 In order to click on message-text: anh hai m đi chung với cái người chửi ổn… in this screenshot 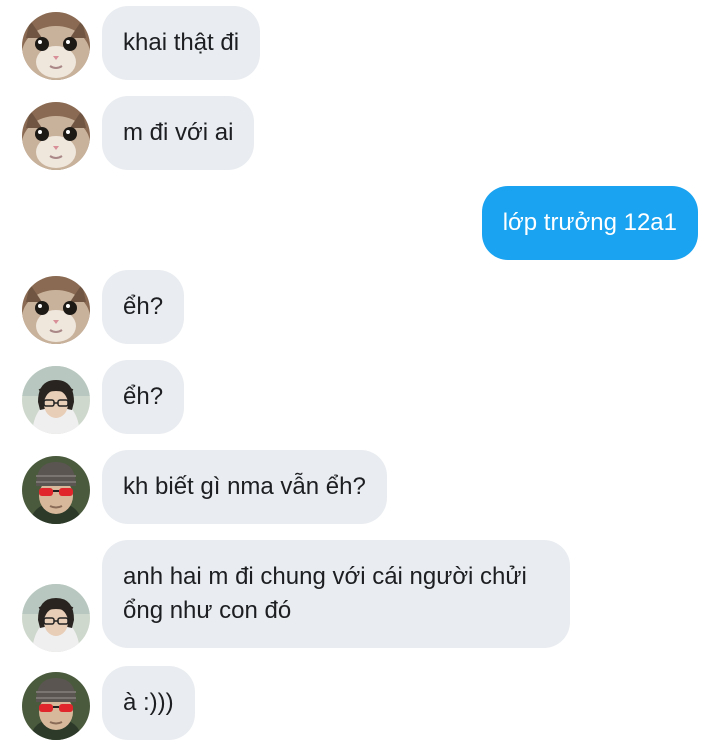, I will do `click(325, 593)`.